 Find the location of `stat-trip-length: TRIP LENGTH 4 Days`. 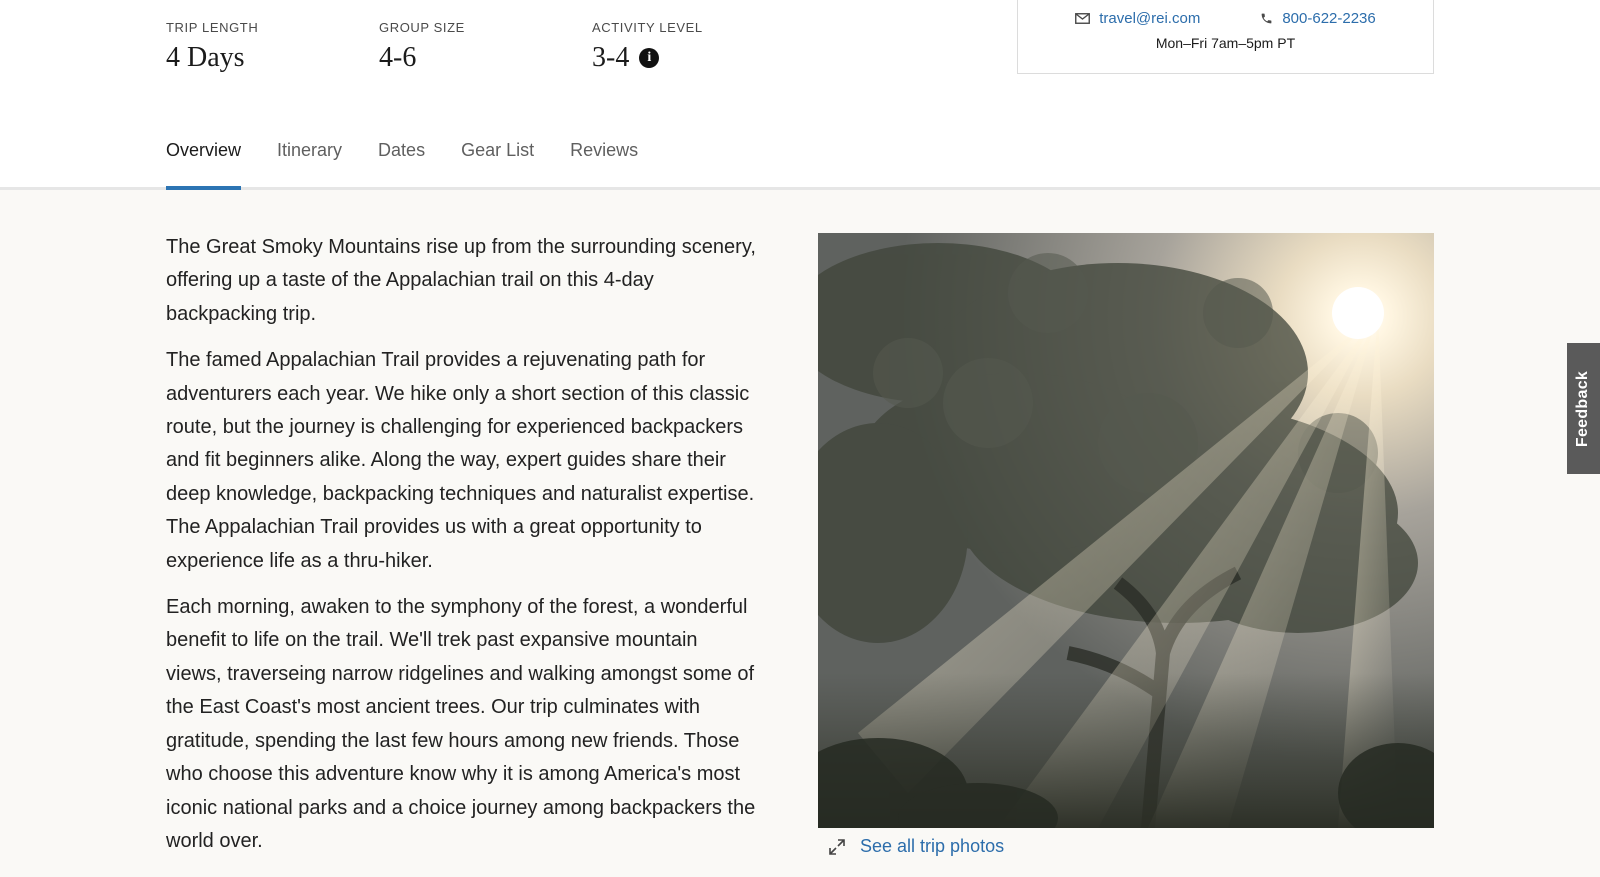

stat-trip-length: TRIP LENGTH 4 Days is located at coordinates (272, 47).